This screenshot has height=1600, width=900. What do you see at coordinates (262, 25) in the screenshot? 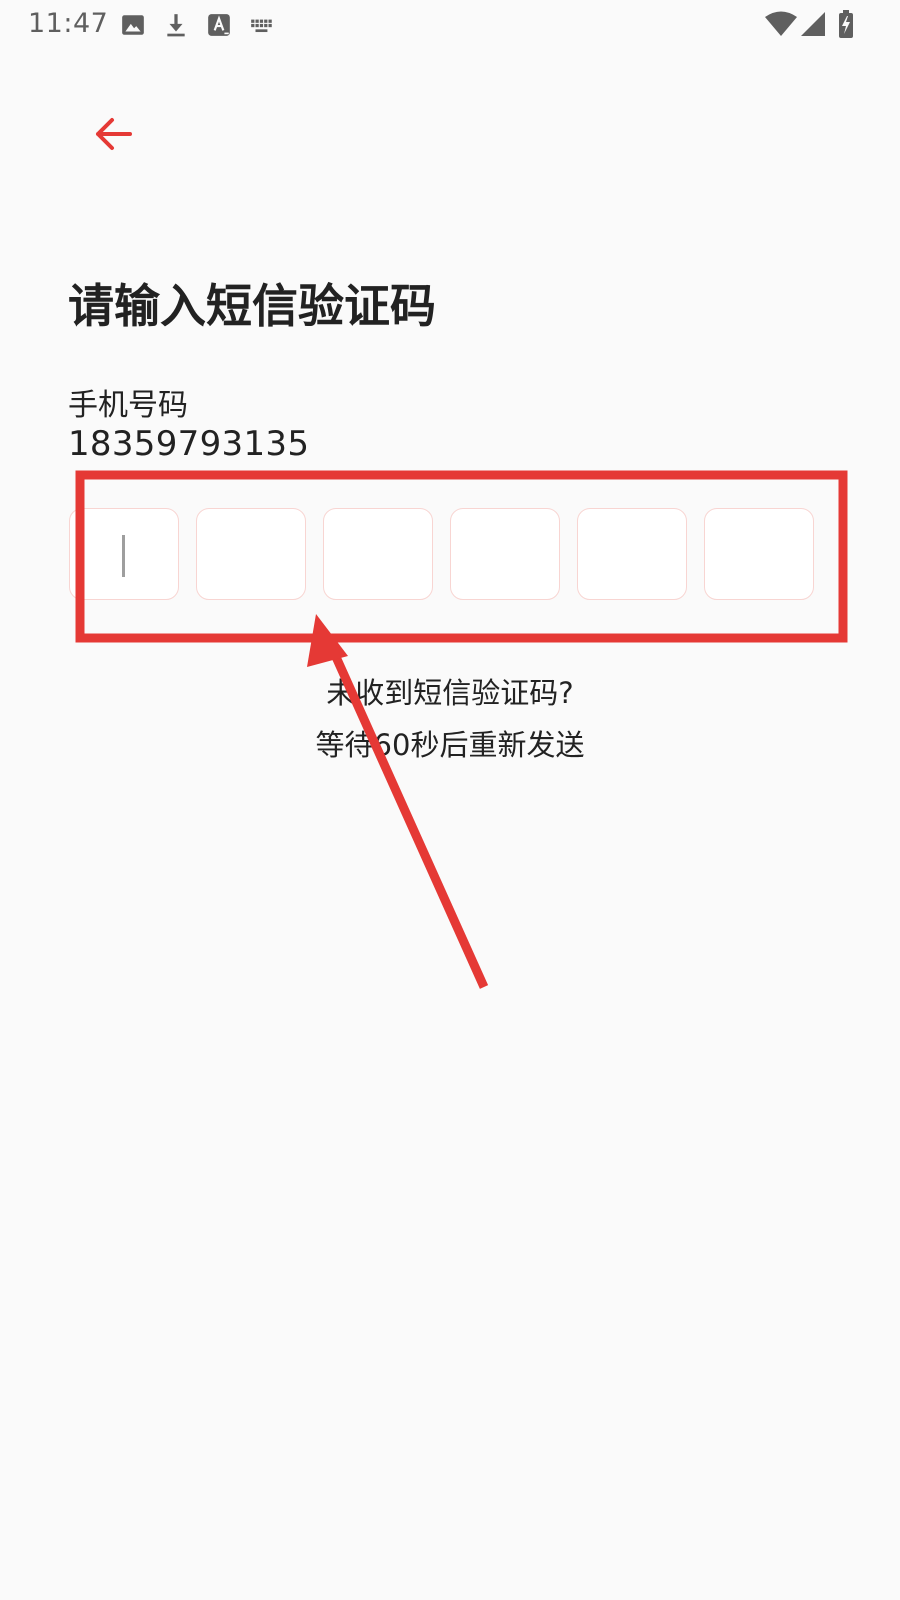
I see `keyboard-icon` at bounding box center [262, 25].